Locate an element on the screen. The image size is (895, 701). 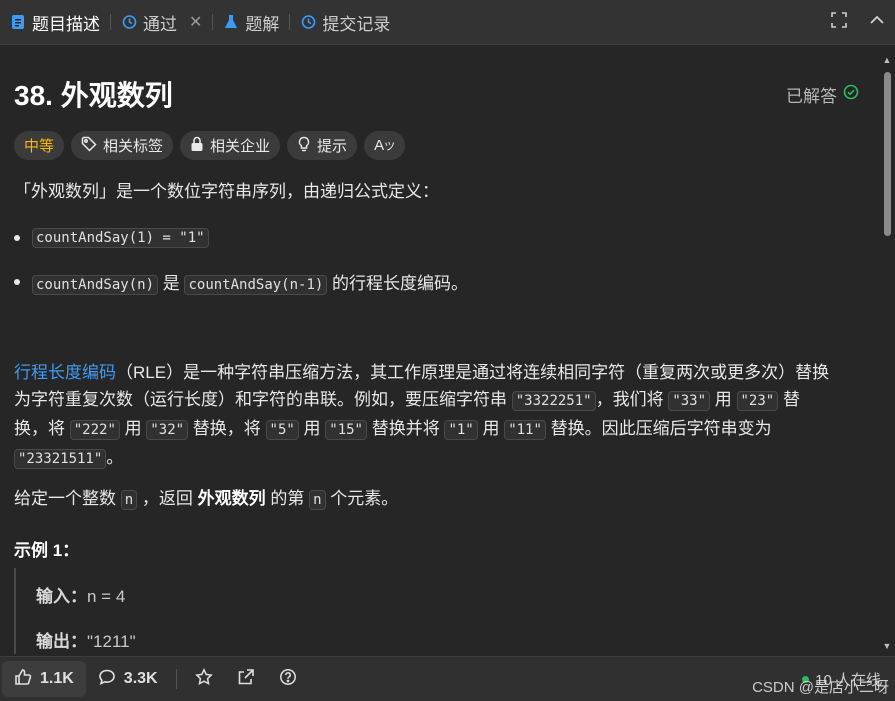
tab-submissions: 提交记录 is located at coordinates (350, 22).